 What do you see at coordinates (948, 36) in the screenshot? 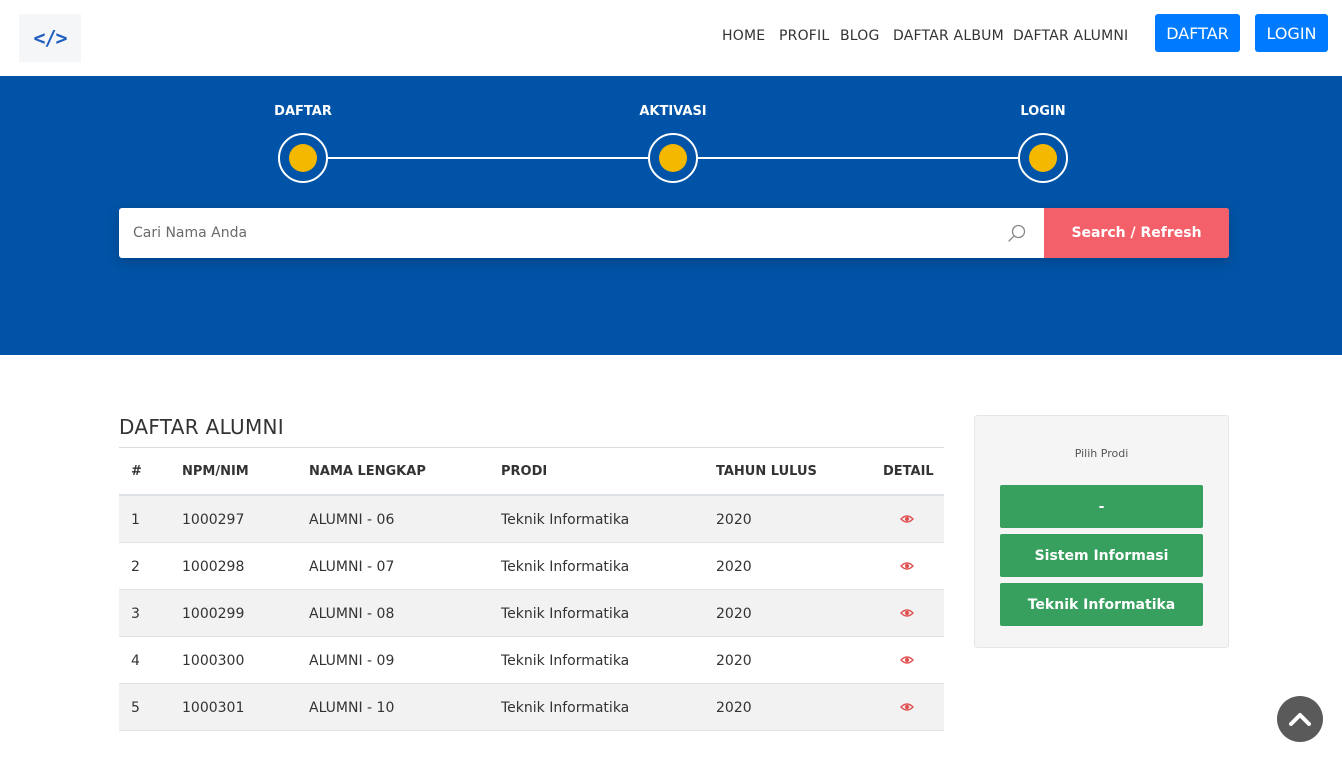
I see `nav-daftar-album: DAFTAR ALBUM` at bounding box center [948, 36].